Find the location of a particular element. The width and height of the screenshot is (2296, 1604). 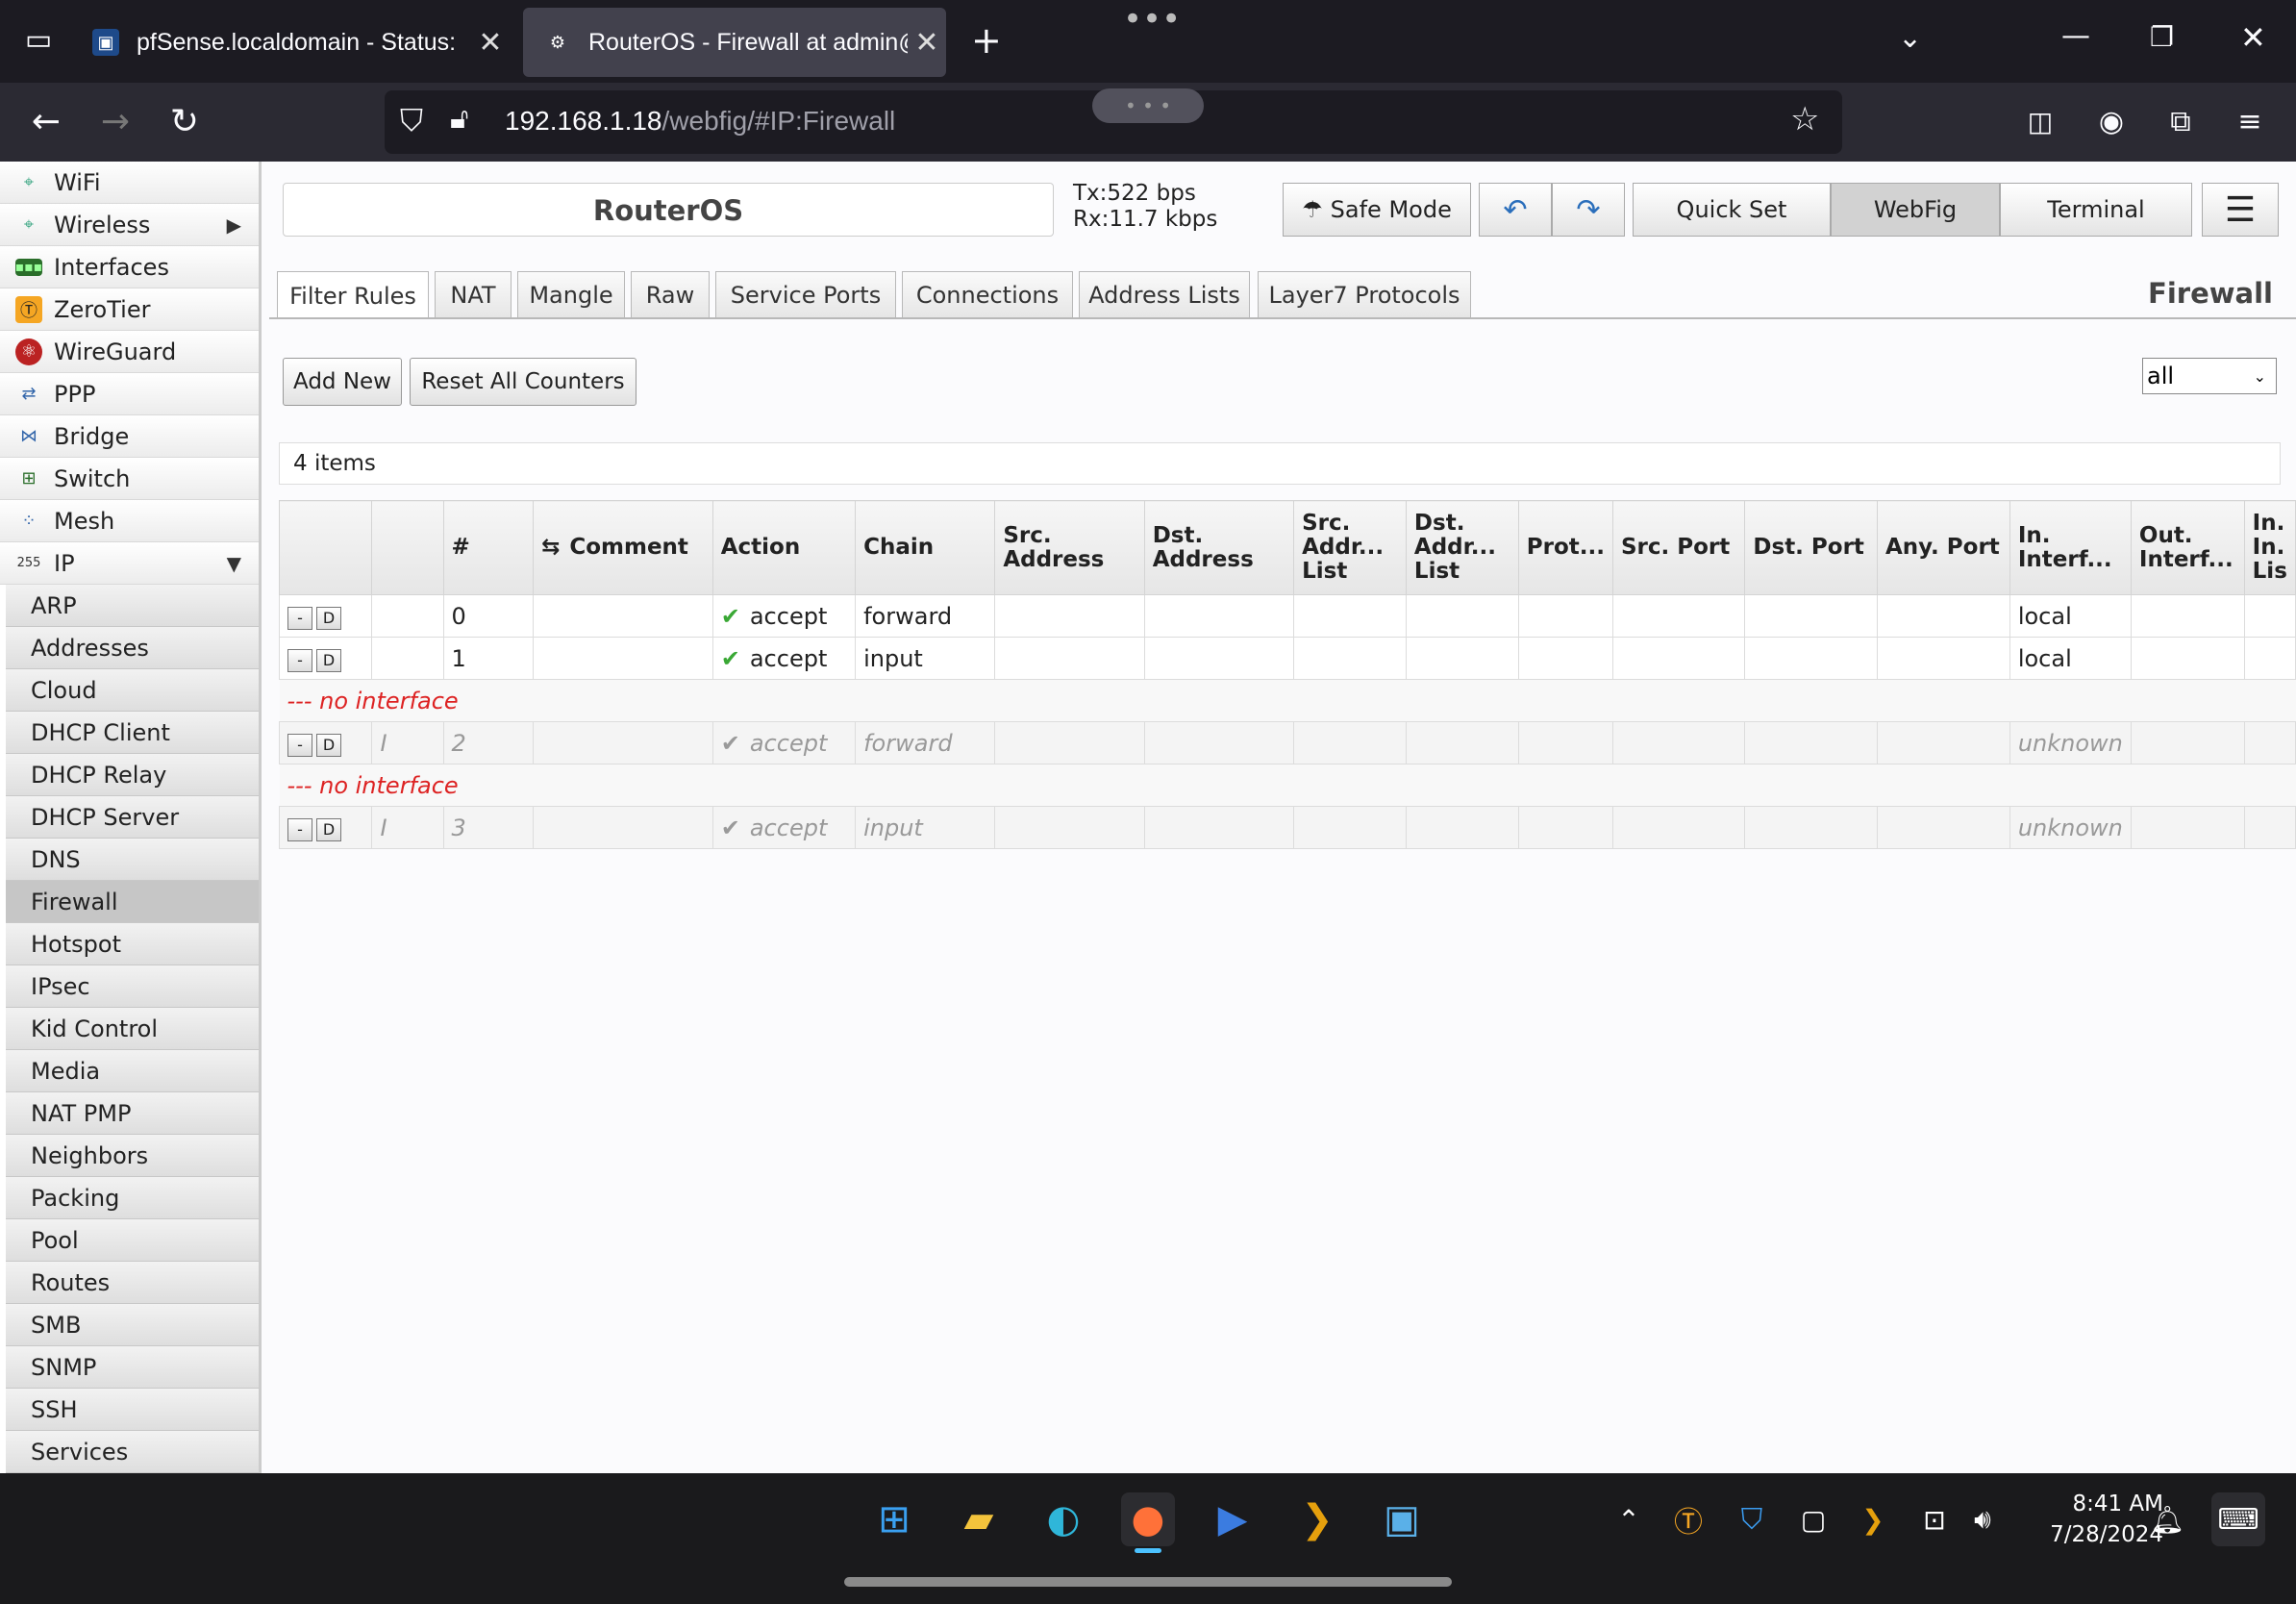

sidebar-sub-addresses: Addresses is located at coordinates (132, 648).